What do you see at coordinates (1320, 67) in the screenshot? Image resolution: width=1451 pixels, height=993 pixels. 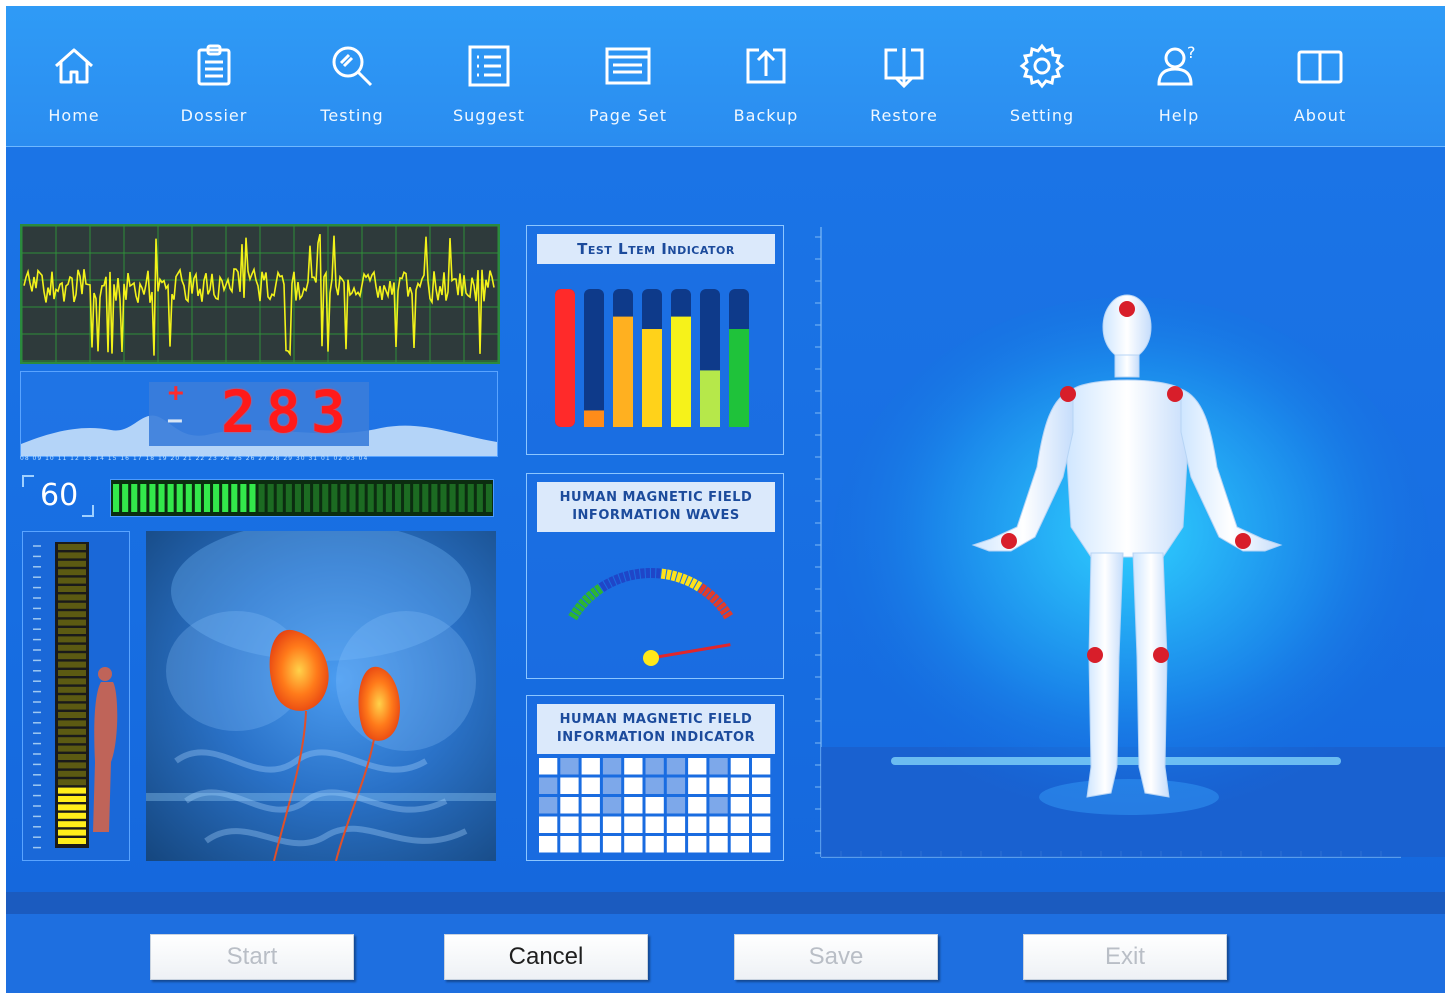 I see `book-icon` at bounding box center [1320, 67].